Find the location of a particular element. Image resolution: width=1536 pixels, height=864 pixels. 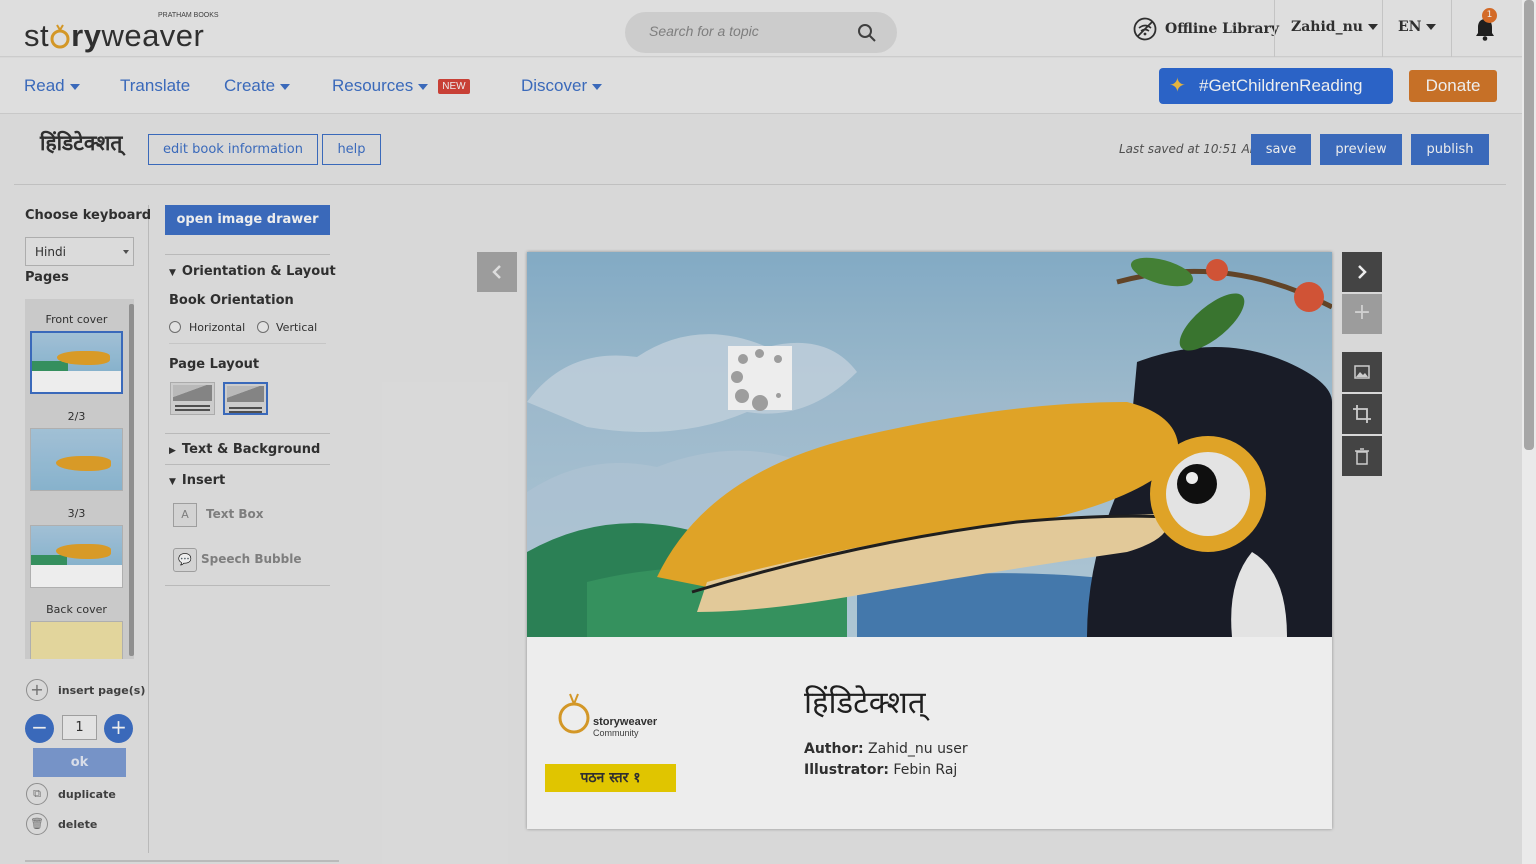

donate-button: Donate is located at coordinates (1453, 86).